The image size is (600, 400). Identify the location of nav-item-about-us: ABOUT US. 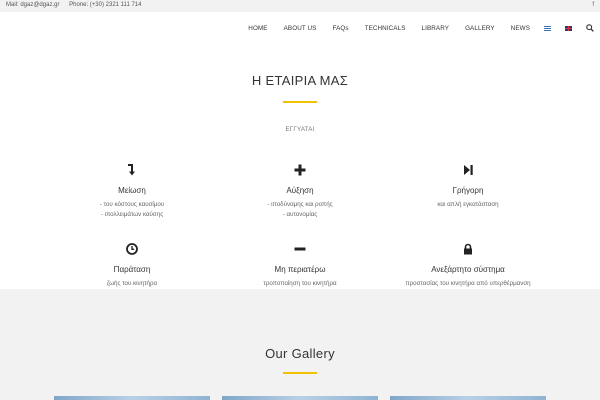
(300, 28).